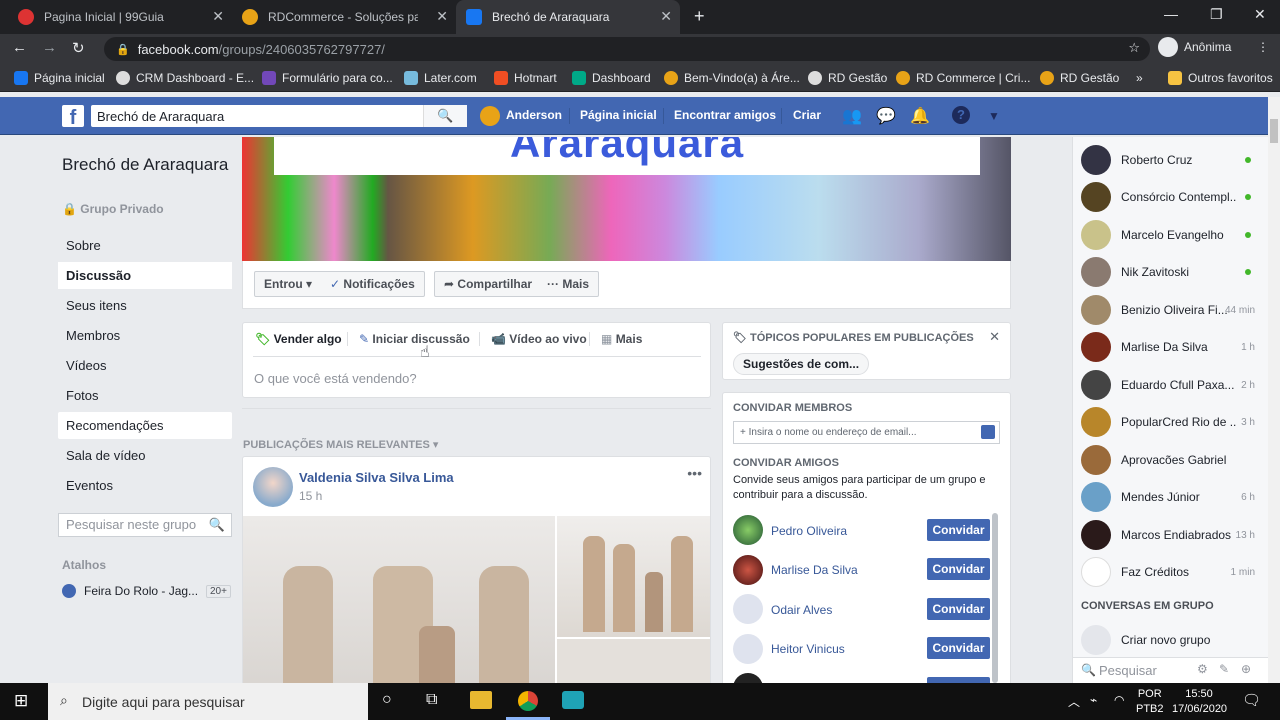  I want to click on nav-item-discussion-label: Discussão, so click(98, 275).